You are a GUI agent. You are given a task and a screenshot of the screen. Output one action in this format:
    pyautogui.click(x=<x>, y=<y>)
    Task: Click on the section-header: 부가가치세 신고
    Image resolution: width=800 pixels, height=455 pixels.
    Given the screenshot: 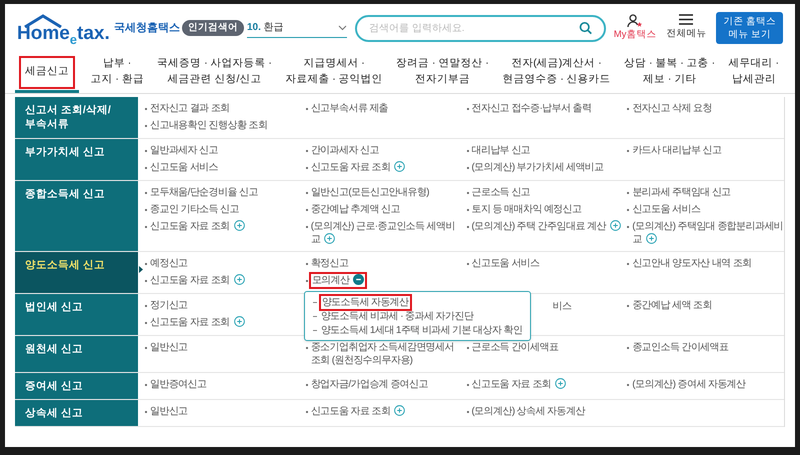 What is the action you would take?
    pyautogui.click(x=76, y=159)
    